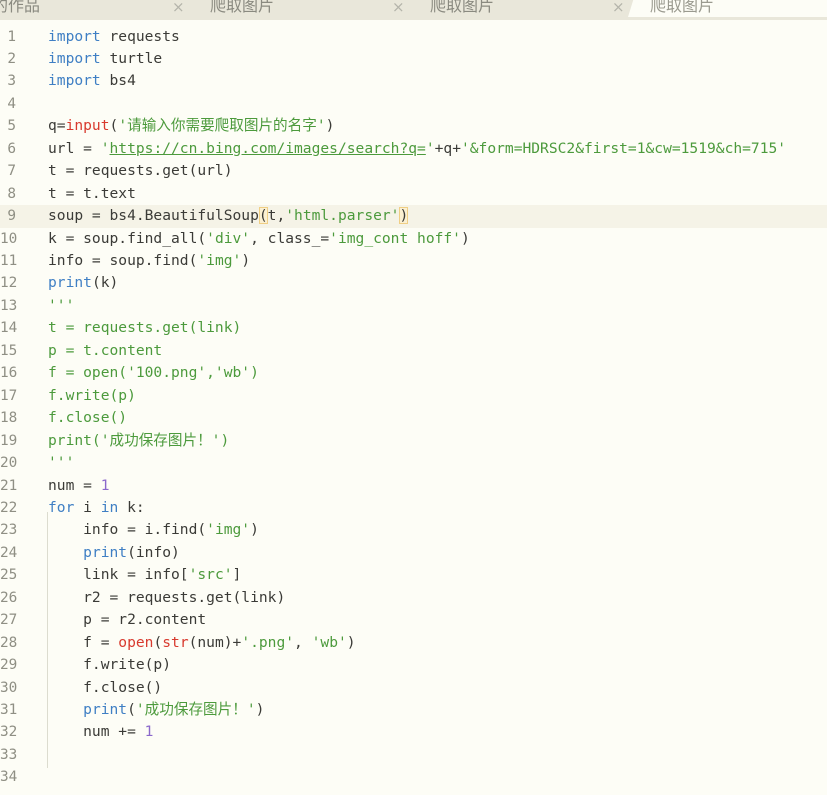 The width and height of the screenshot is (827, 795). Describe the element at coordinates (195, 709) in the screenshot. I see `code-token: '成功保存图片！'` at that location.